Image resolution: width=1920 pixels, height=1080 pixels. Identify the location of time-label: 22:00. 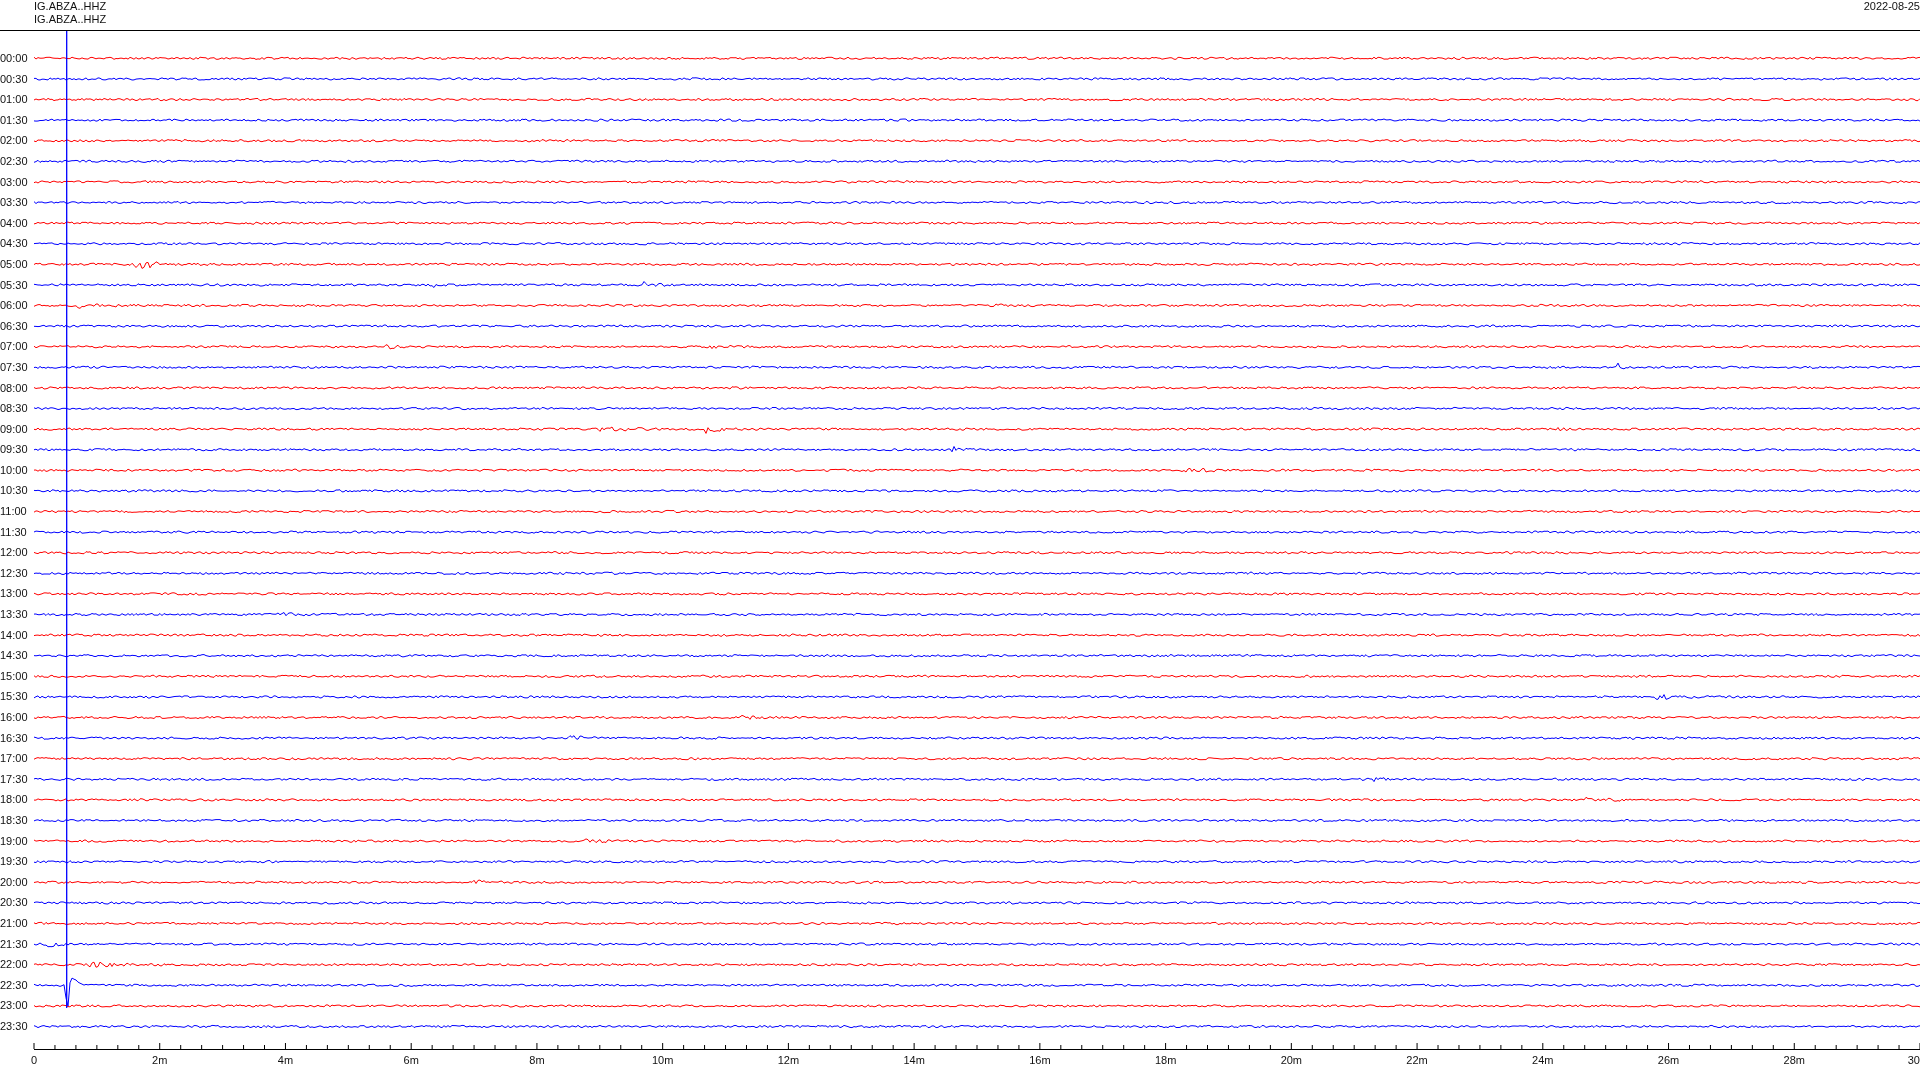
(14, 965).